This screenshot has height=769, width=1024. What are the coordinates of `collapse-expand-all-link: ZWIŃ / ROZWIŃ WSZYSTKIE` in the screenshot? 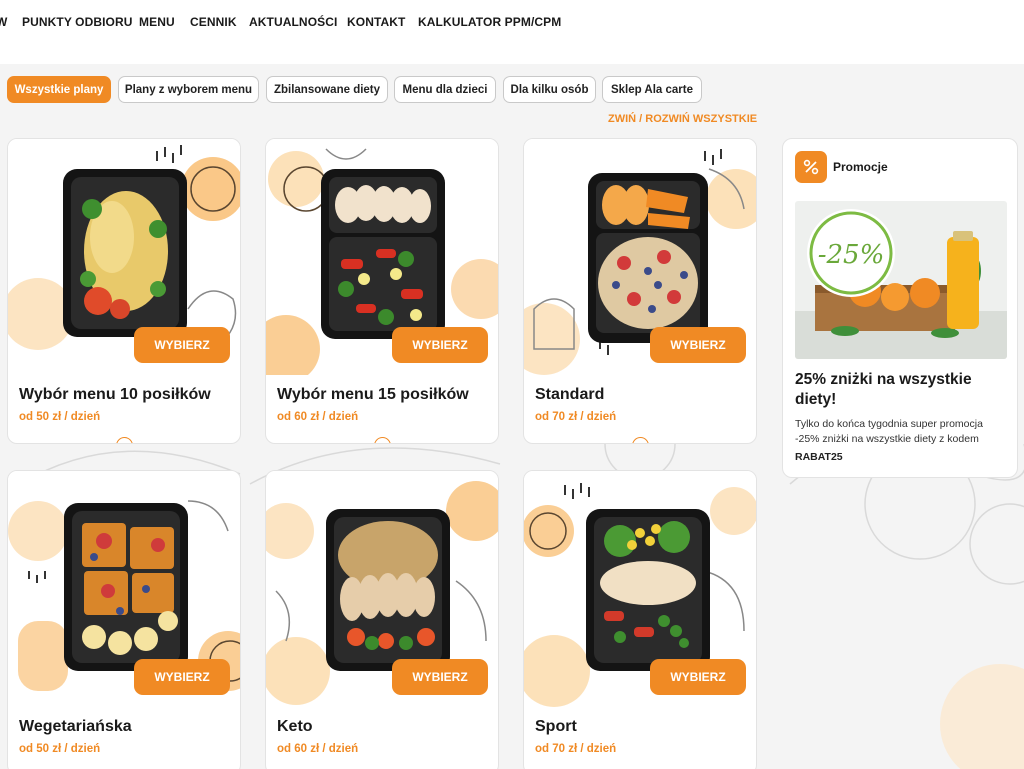 It's located at (682, 119).